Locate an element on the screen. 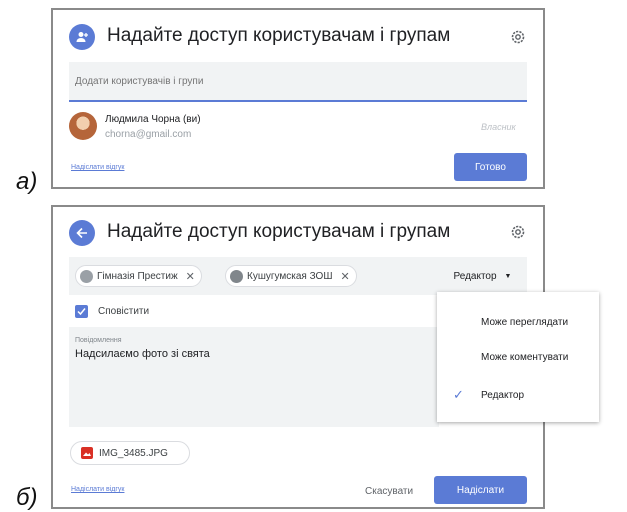 The height and width of the screenshot is (512, 627). figure-label-b: б) is located at coordinates (27, 497).